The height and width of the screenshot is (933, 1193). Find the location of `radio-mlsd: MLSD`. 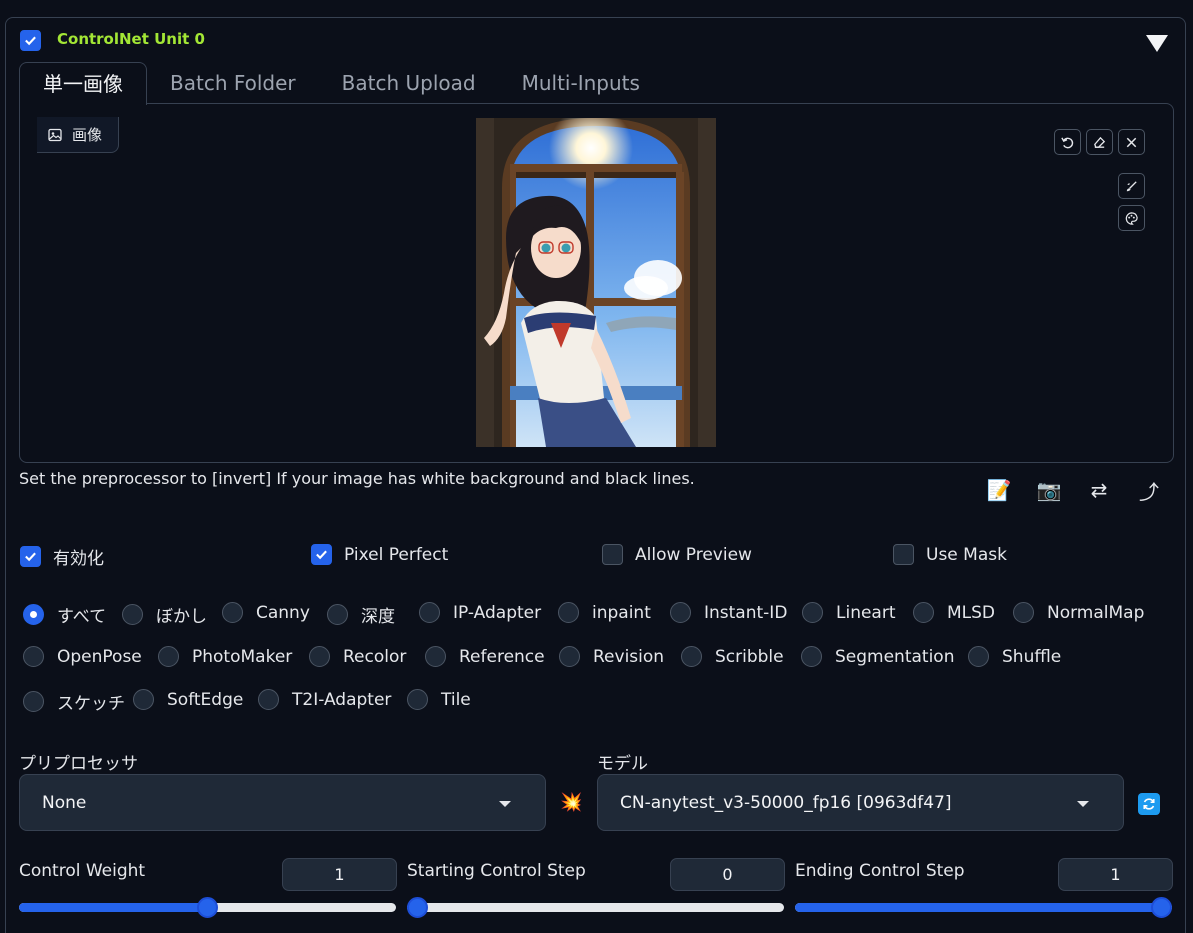

radio-mlsd: MLSD is located at coordinates (954, 612).